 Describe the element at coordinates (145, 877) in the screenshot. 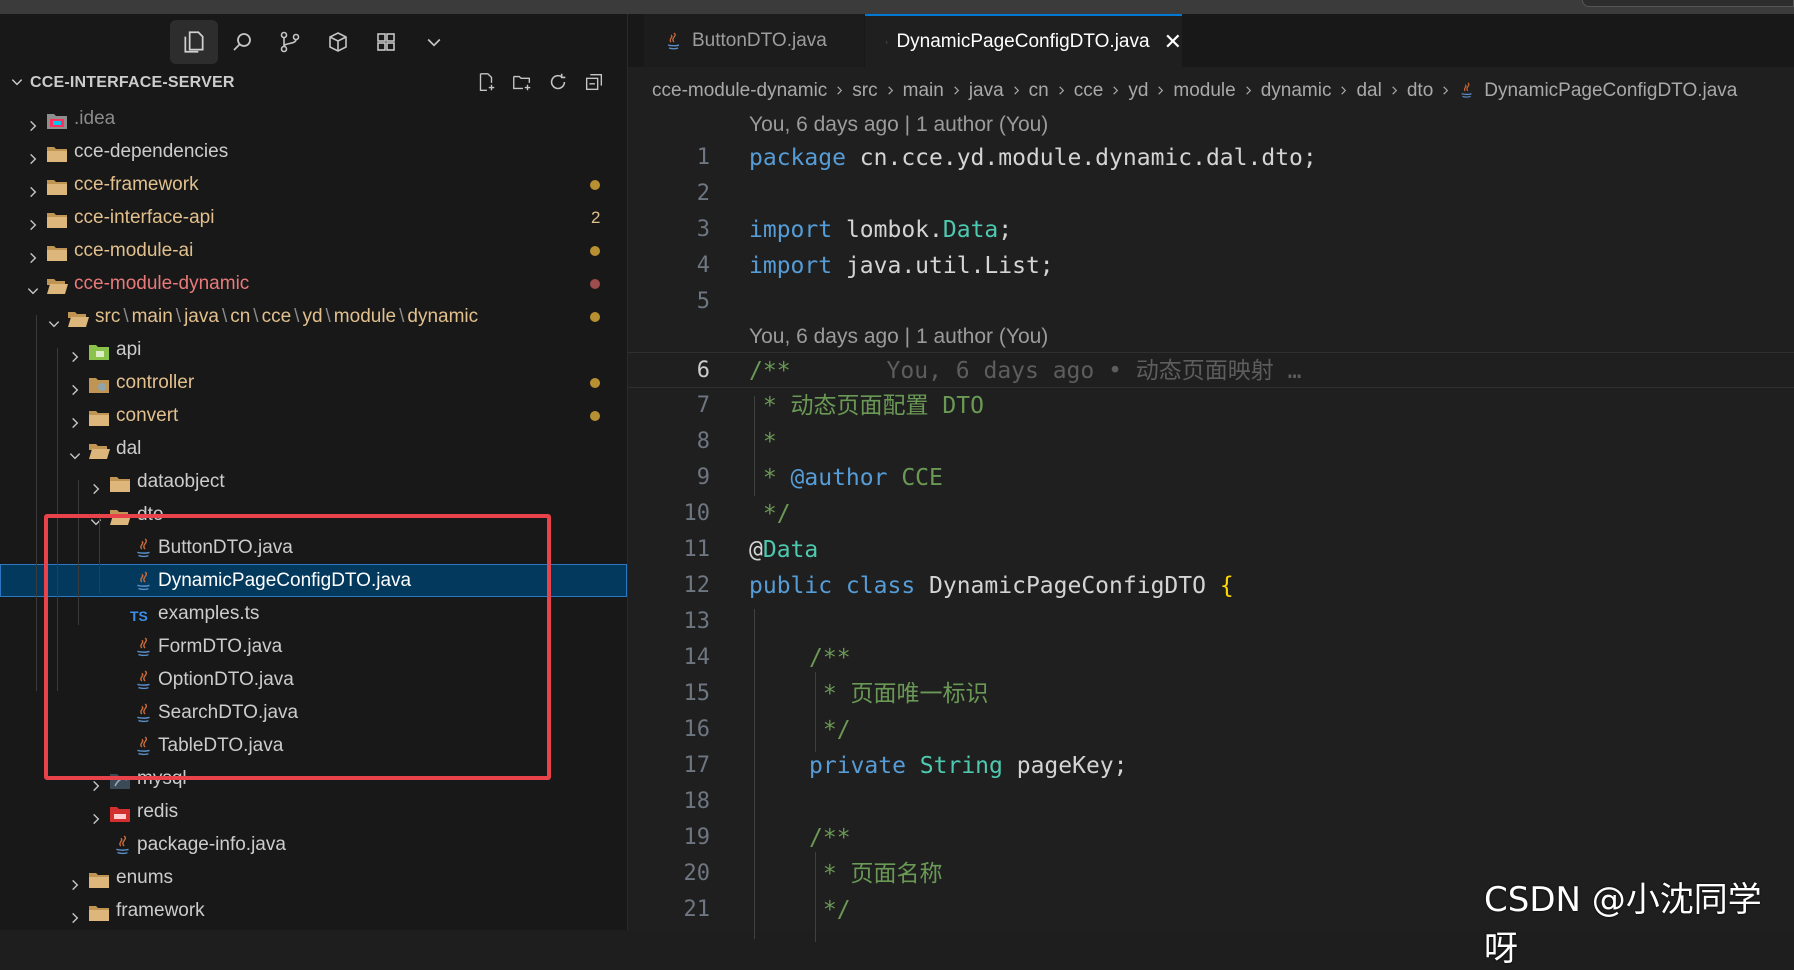

I see `tree-item-label: enums` at that location.